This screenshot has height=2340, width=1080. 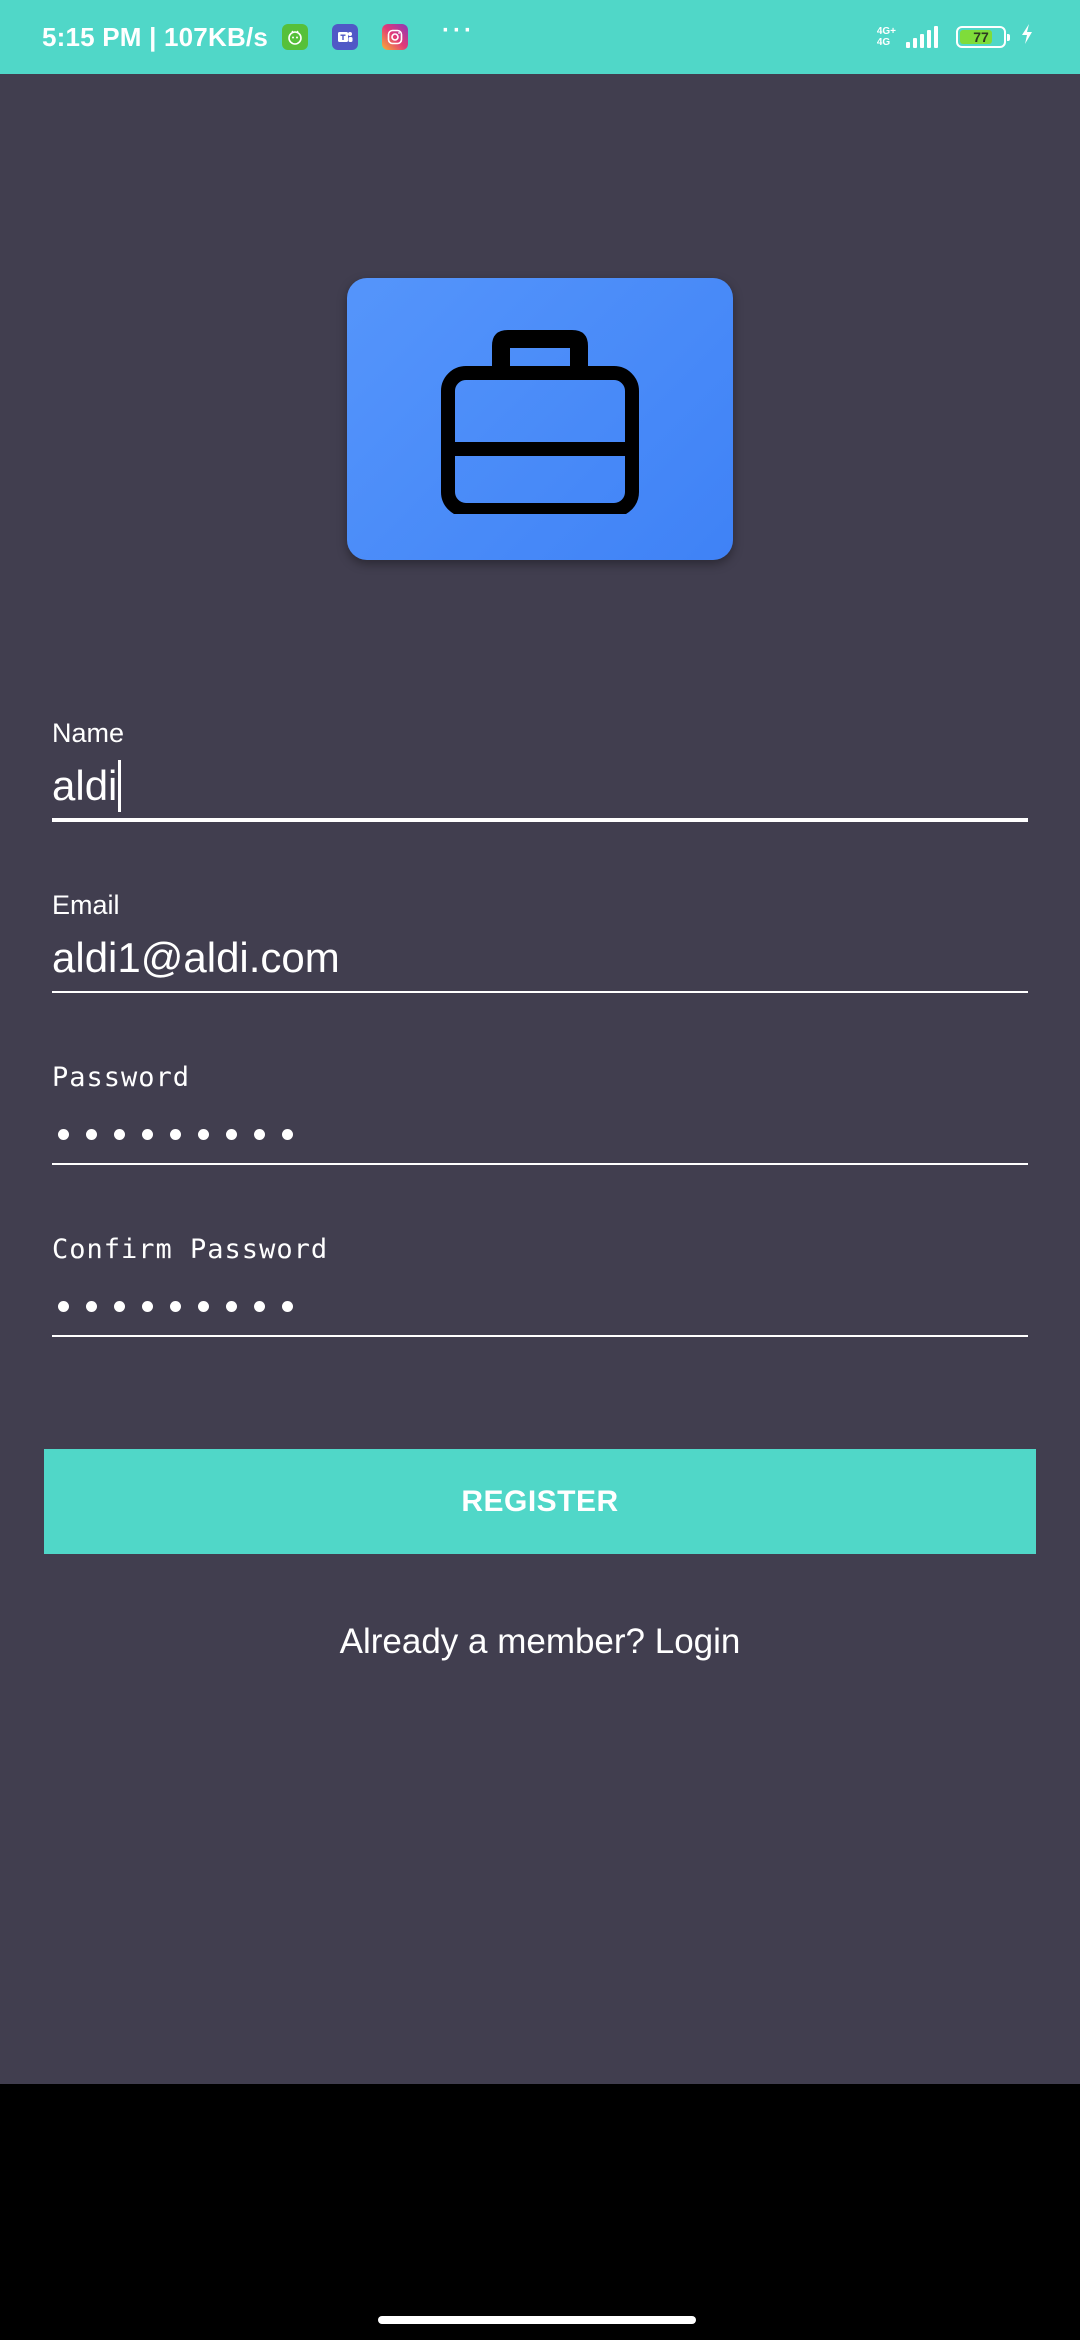 What do you see at coordinates (540, 1289) in the screenshot?
I see `confirm-password-field: Confirm Password` at bounding box center [540, 1289].